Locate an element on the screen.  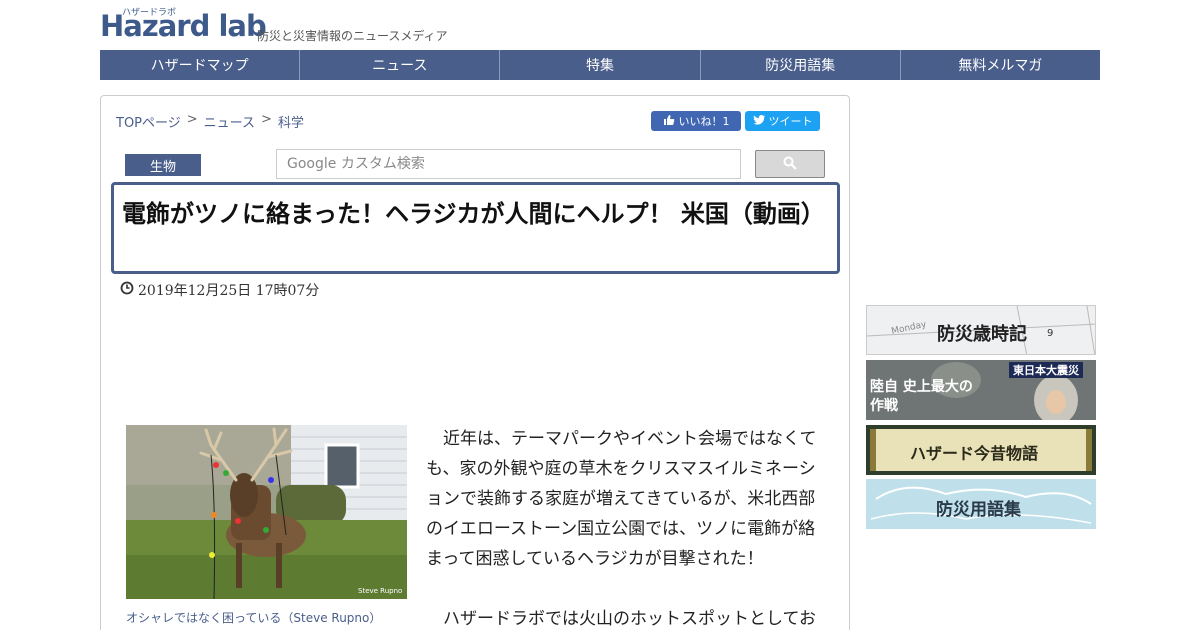
nav-item-hazard-map: ハザードマップ is located at coordinates (200, 65).